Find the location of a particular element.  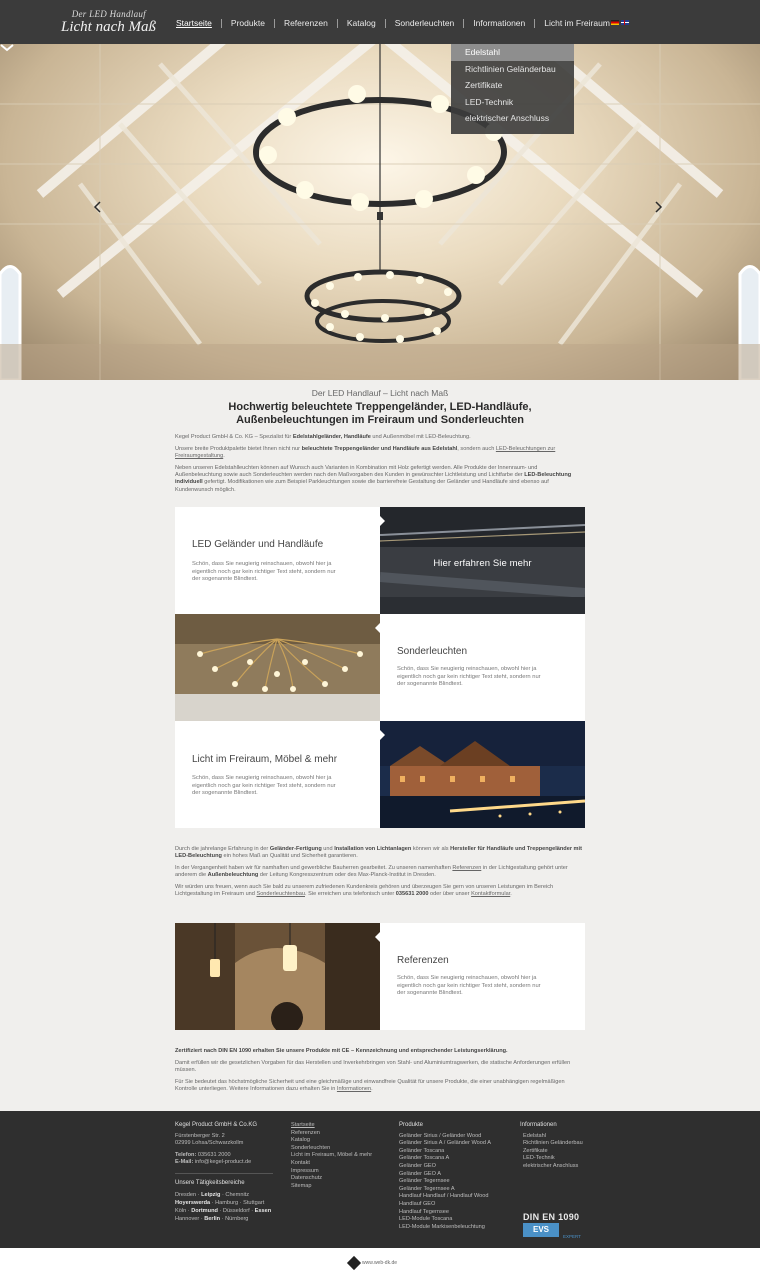

phone-value: 035631 2000 is located at coordinates (214, 1154).